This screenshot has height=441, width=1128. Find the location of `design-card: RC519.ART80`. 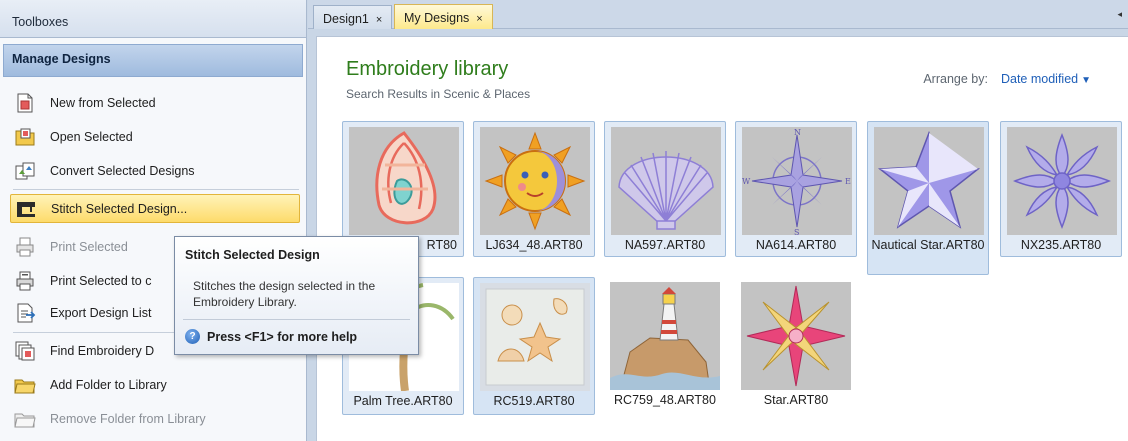

design-card: RC519.ART80 is located at coordinates (534, 346).